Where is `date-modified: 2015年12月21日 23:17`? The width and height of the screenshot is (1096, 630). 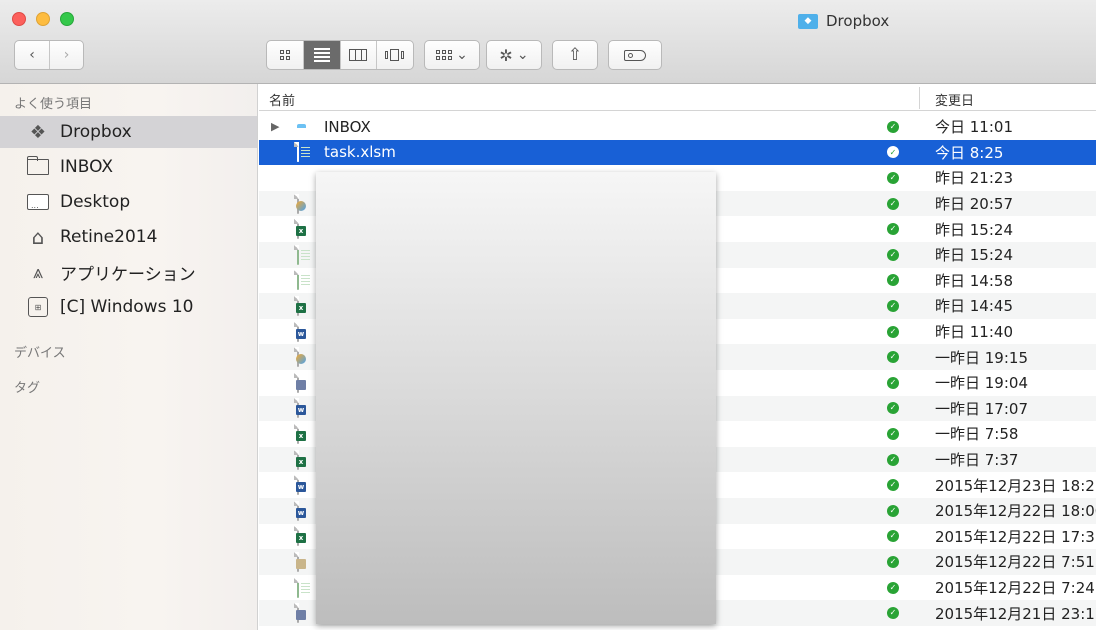
date-modified: 2015年12月21日 23:17 is located at coordinates (1015, 613).